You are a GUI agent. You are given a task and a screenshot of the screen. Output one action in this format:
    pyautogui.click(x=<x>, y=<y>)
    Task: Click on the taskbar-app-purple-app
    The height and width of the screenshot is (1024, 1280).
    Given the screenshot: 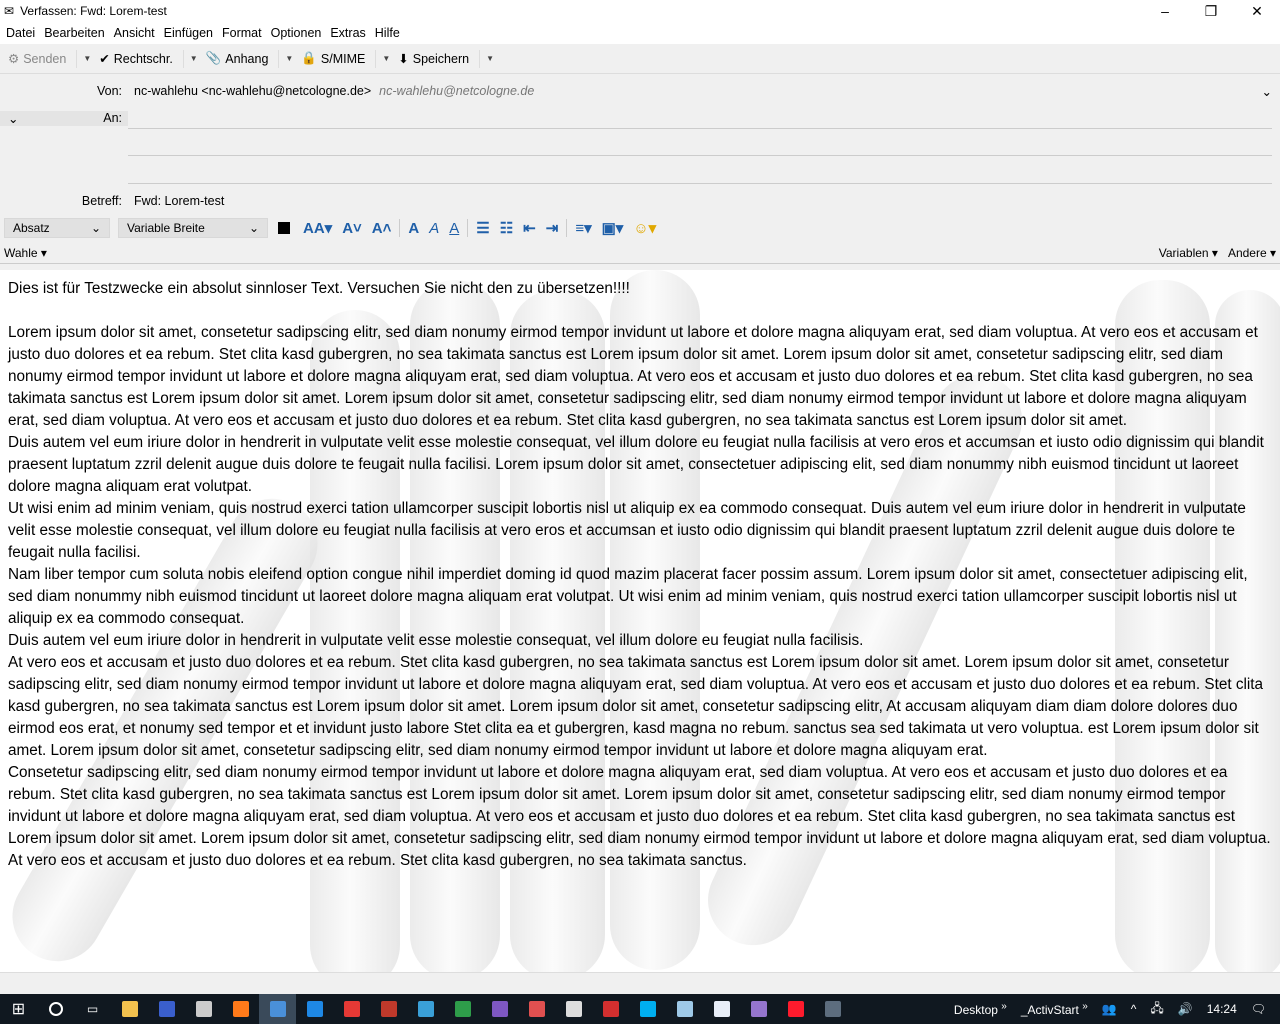 What is the action you would take?
    pyautogui.click(x=758, y=1009)
    